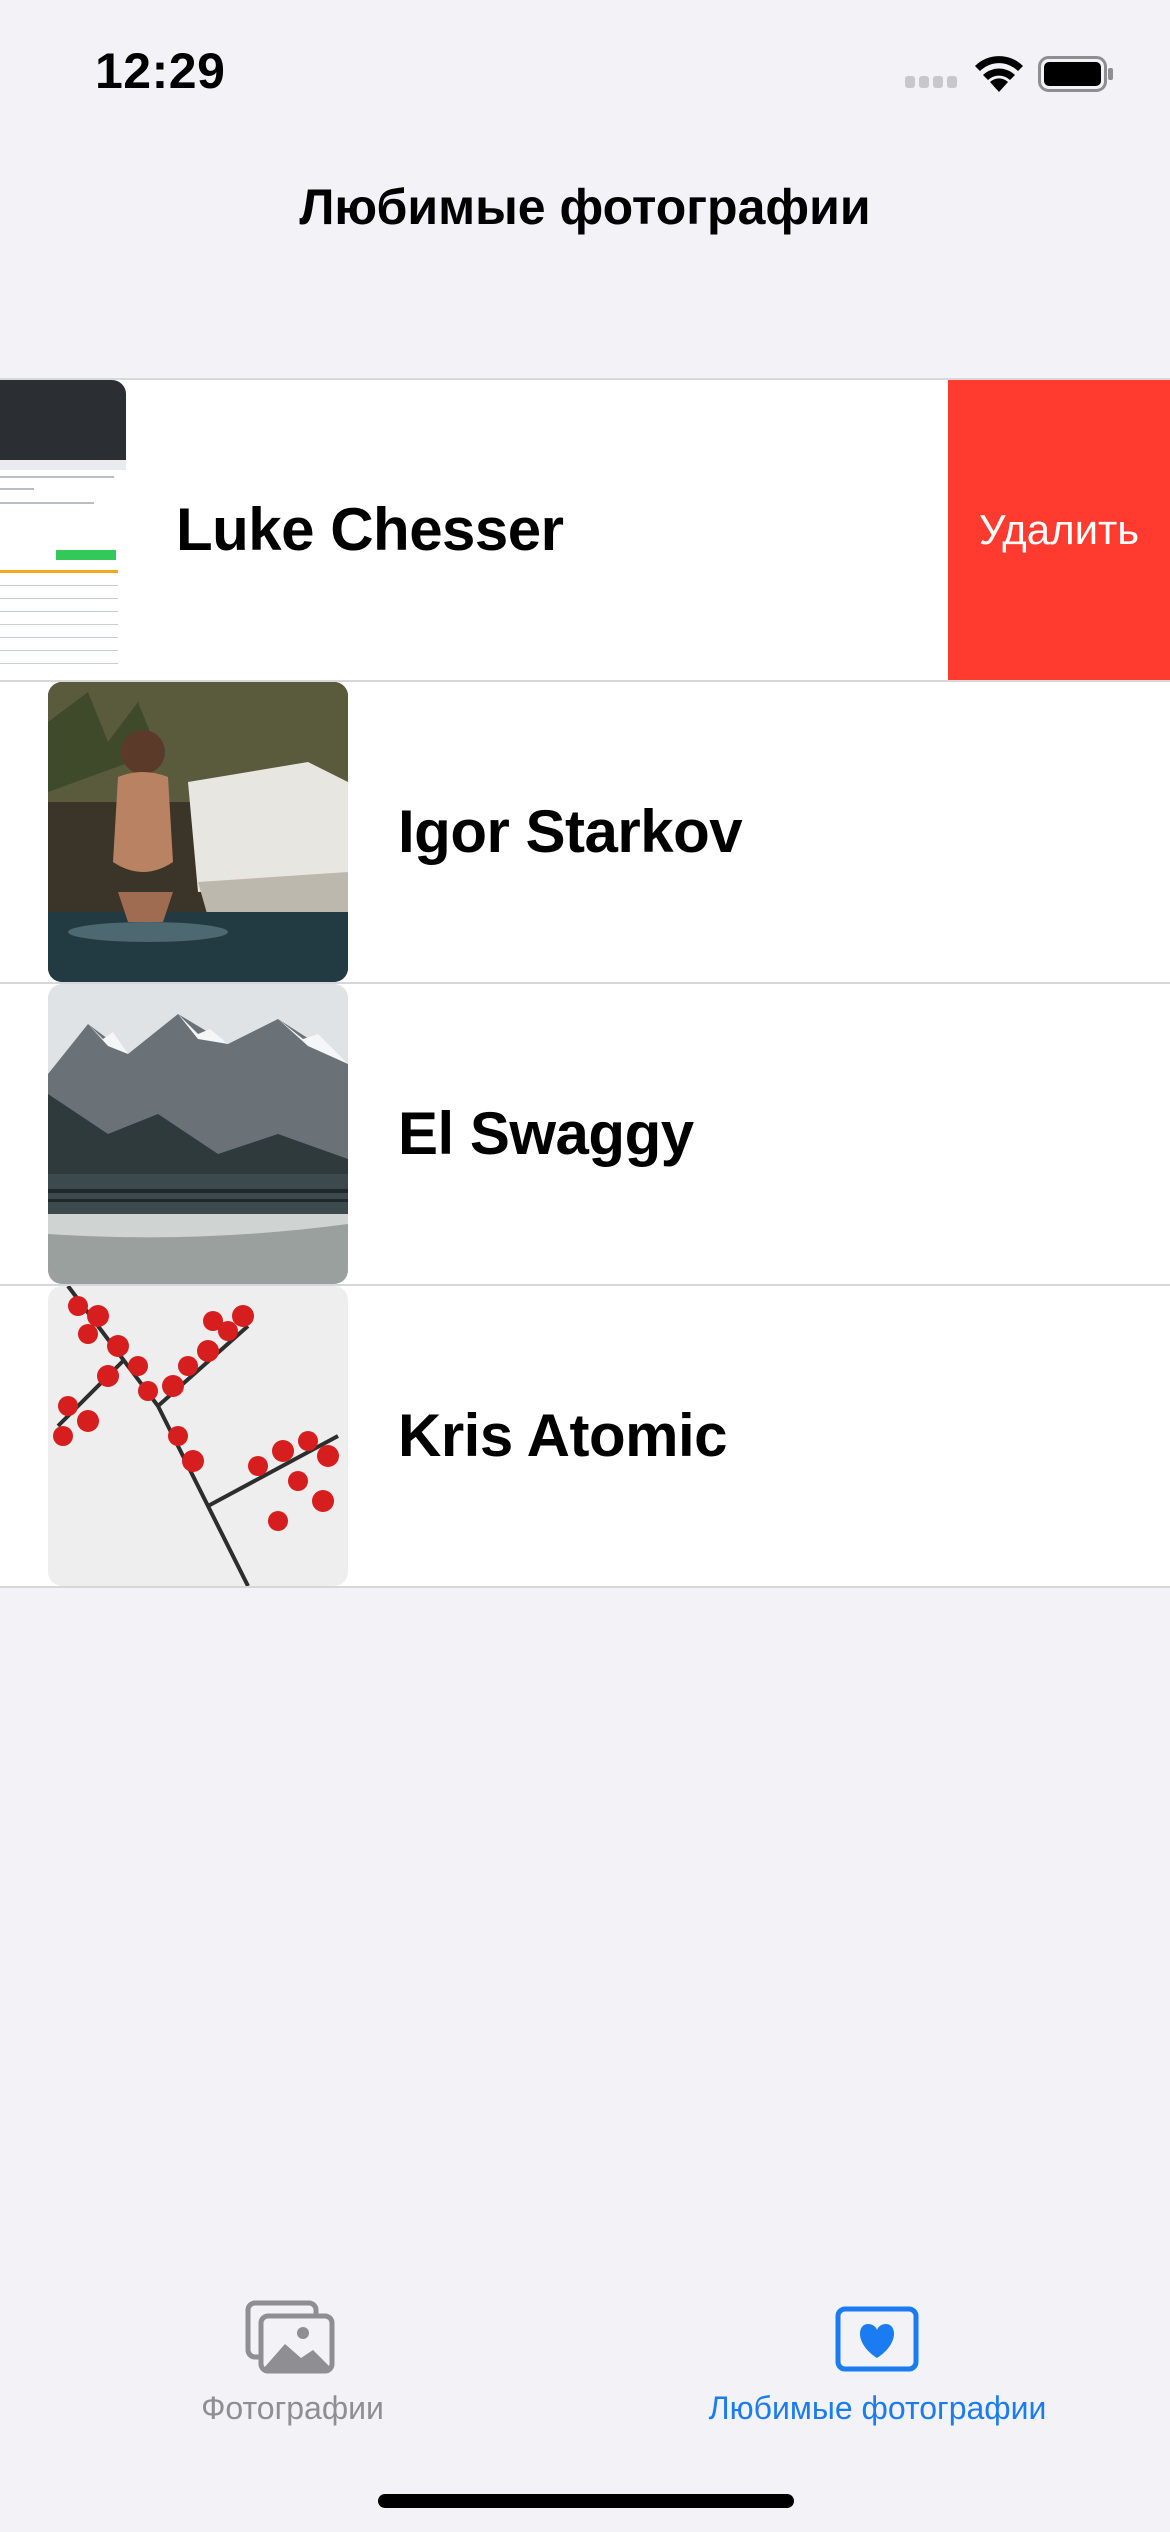 The width and height of the screenshot is (1170, 2532). What do you see at coordinates (1059, 530) in the screenshot?
I see `delete-button: Удалить` at bounding box center [1059, 530].